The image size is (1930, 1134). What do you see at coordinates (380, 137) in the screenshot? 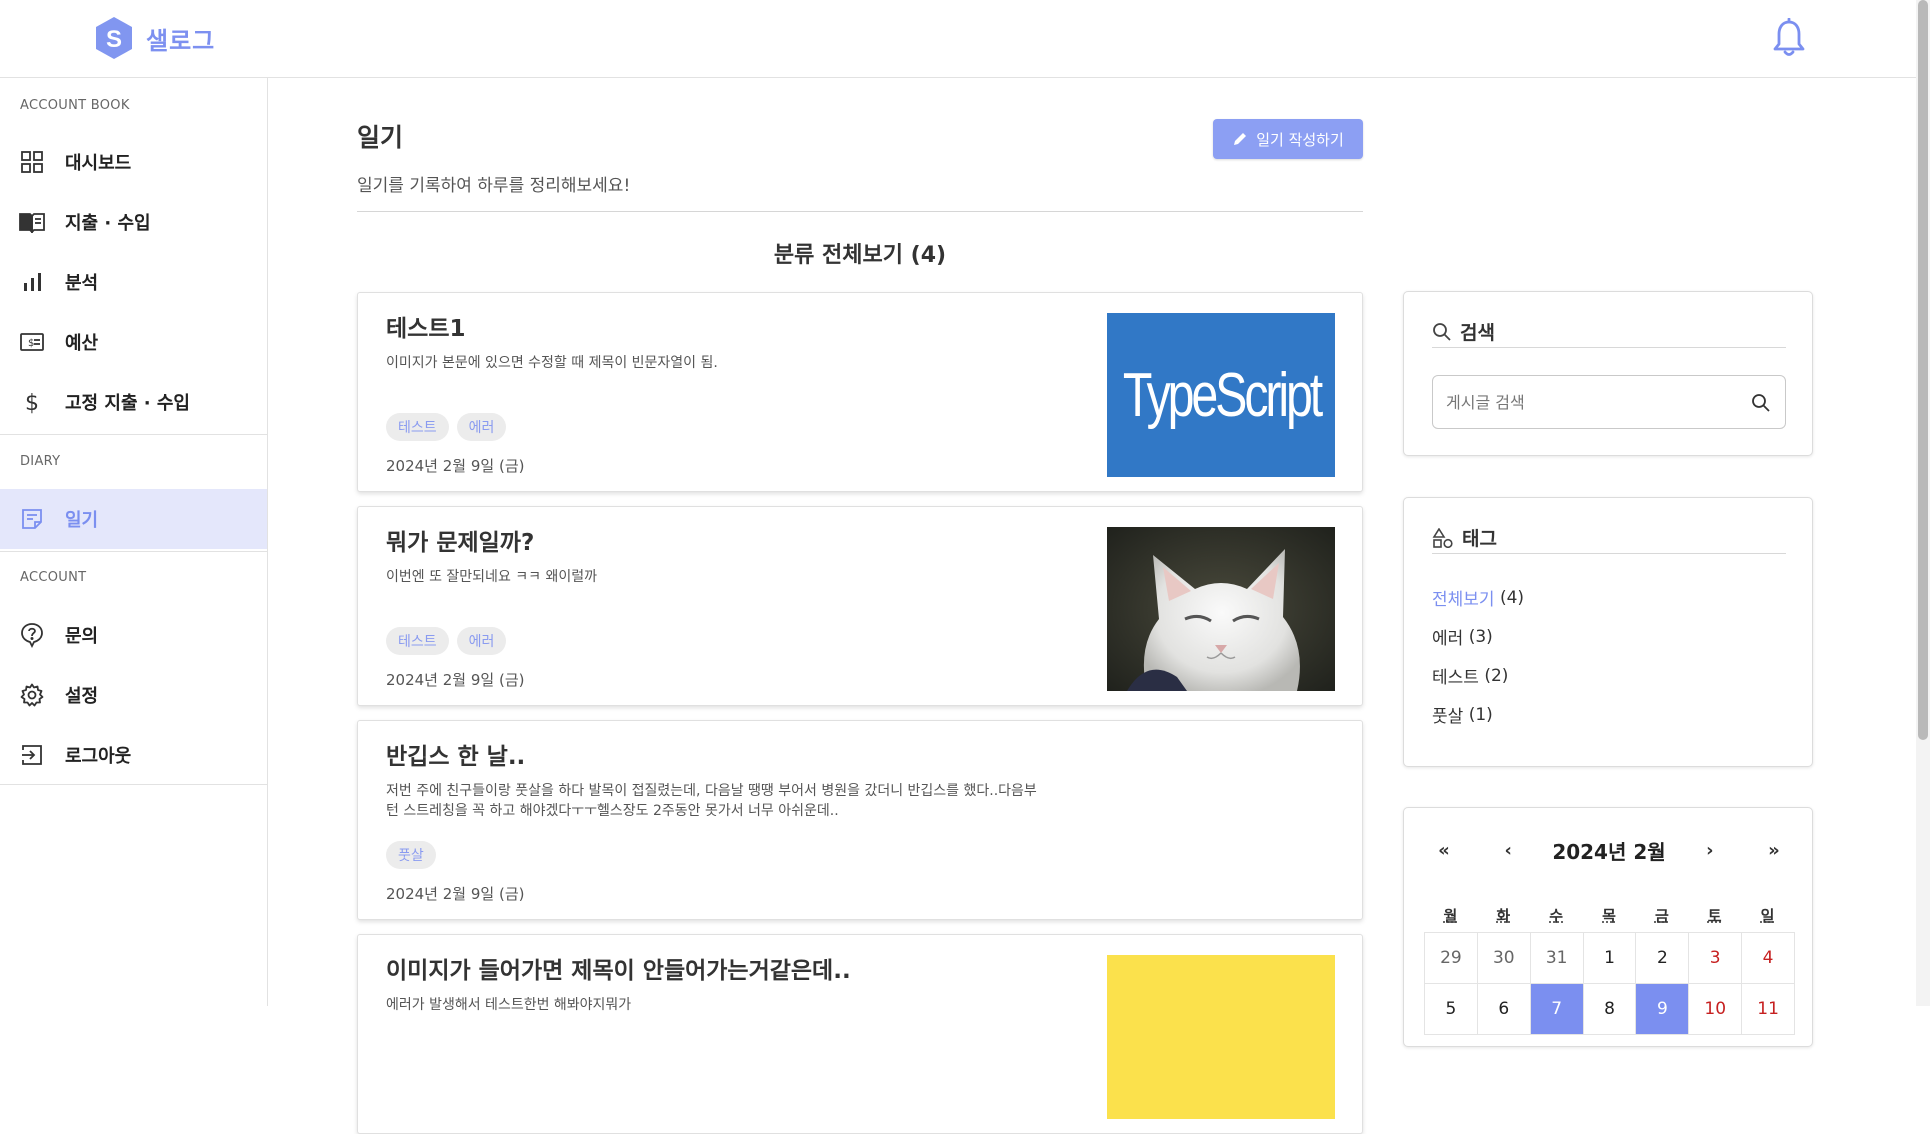
I see `page-title: 일기` at bounding box center [380, 137].